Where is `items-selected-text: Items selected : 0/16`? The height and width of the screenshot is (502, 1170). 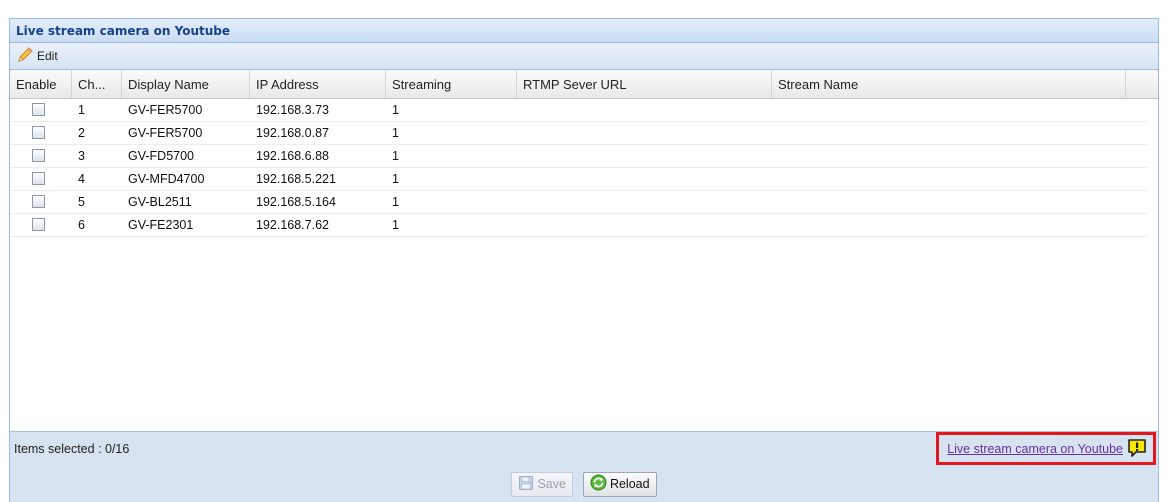 items-selected-text: Items selected : 0/16 is located at coordinates (72, 448).